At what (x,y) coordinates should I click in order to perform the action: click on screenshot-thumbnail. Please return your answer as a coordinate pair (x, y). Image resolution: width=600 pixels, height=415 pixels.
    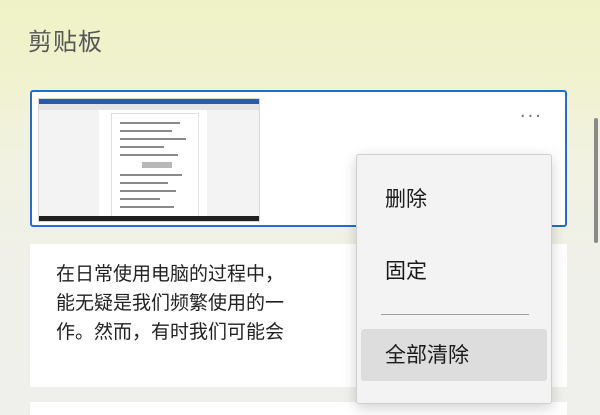
    Looking at the image, I should click on (149, 160).